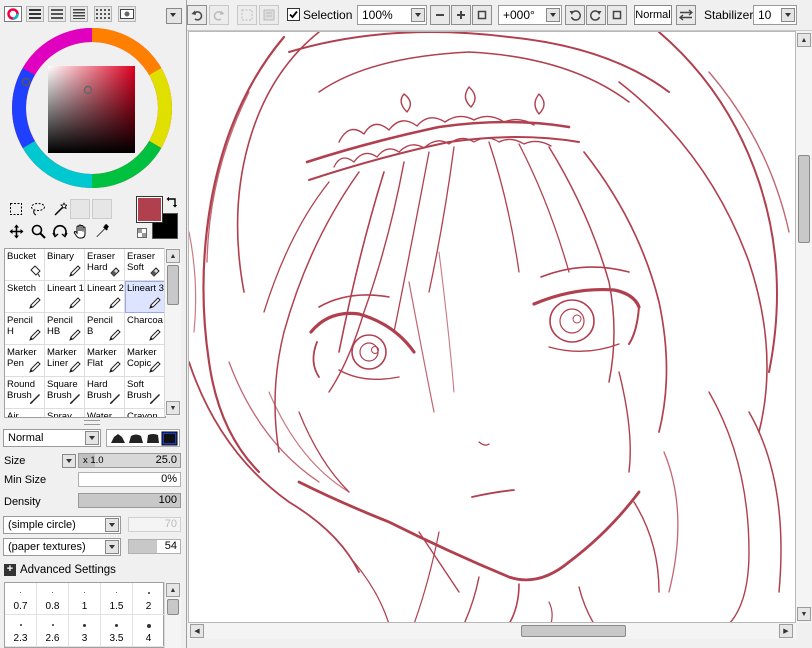 The width and height of the screenshot is (812, 648). I want to click on move-icon, so click(16, 231).